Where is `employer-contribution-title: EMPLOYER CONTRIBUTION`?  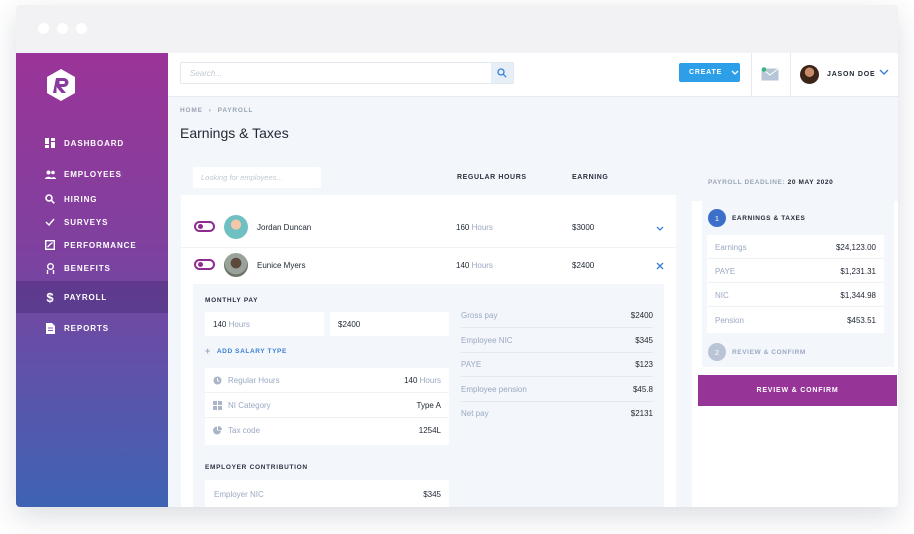 employer-contribution-title: EMPLOYER CONTRIBUTION is located at coordinates (256, 467).